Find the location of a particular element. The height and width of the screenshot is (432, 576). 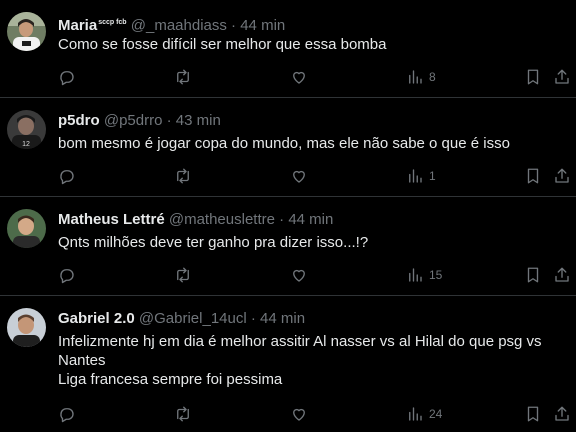

views-count: 15 is located at coordinates (436, 275).